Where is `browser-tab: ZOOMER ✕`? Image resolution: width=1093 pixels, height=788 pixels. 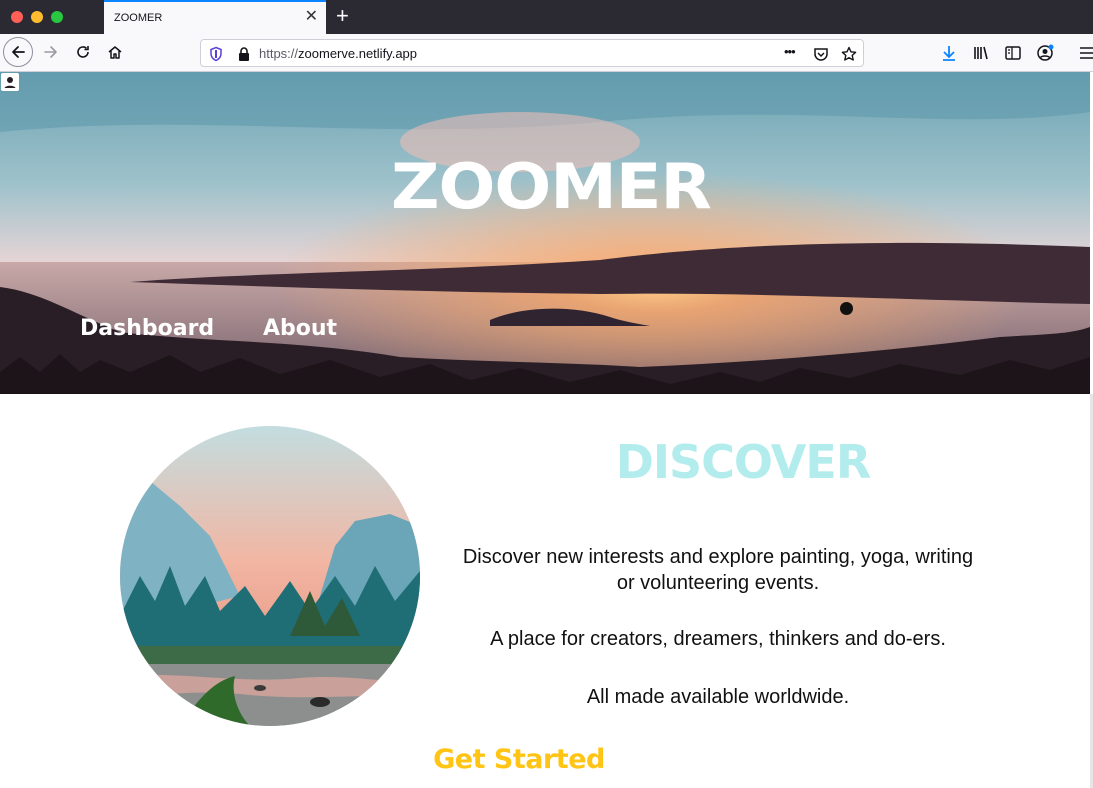
browser-tab: ZOOMER ✕ is located at coordinates (215, 17).